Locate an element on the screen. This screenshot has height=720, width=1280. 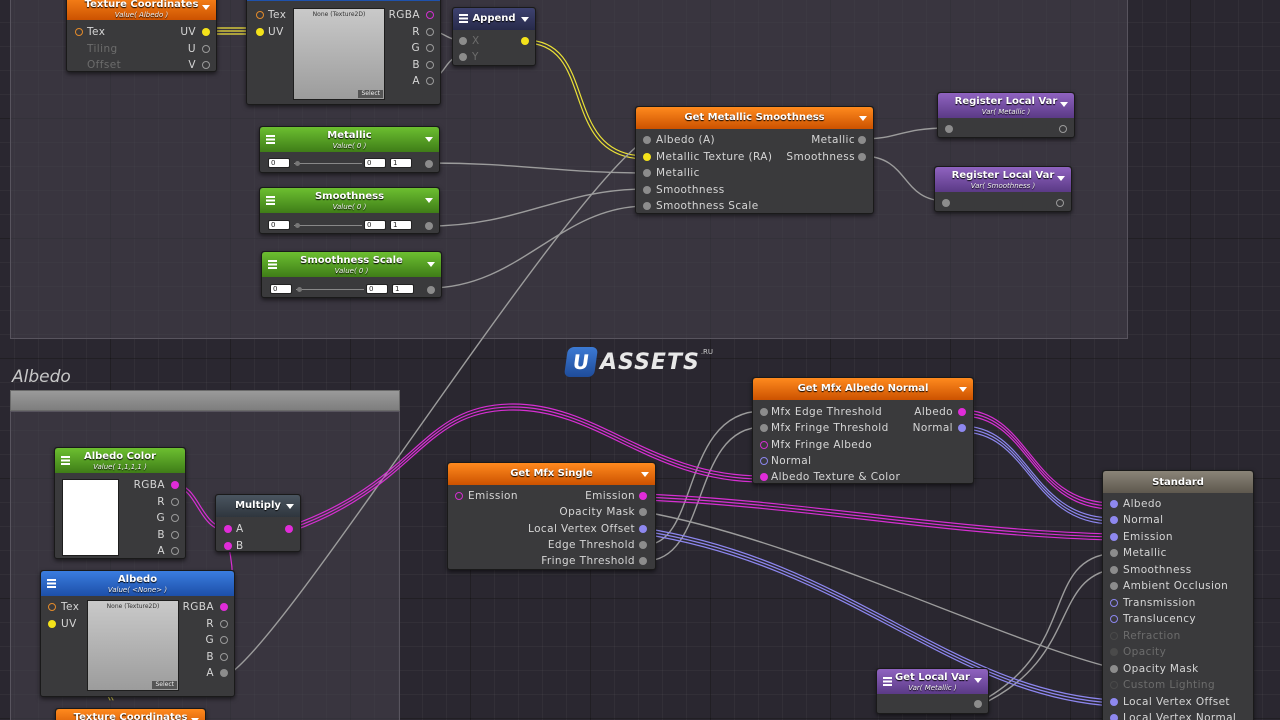
node-header: Standard is located at coordinates (1178, 482).